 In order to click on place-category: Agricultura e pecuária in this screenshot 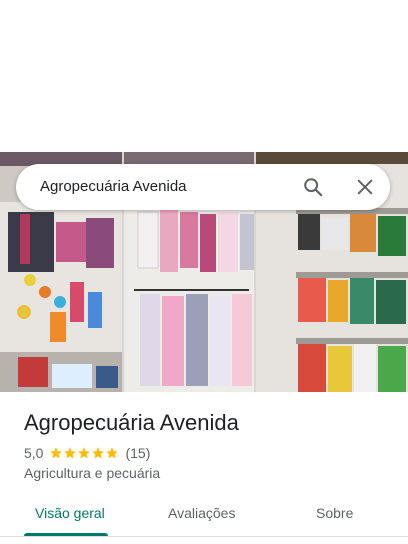, I will do `click(92, 473)`.